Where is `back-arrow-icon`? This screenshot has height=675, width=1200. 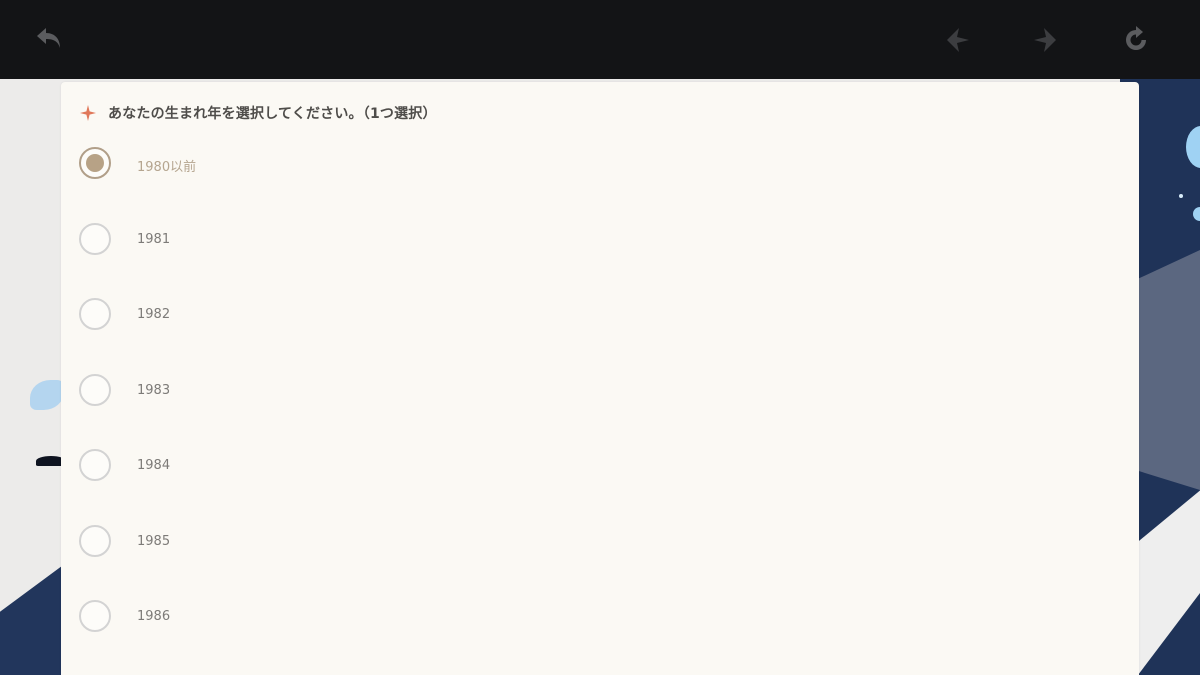 back-arrow-icon is located at coordinates (48, 38).